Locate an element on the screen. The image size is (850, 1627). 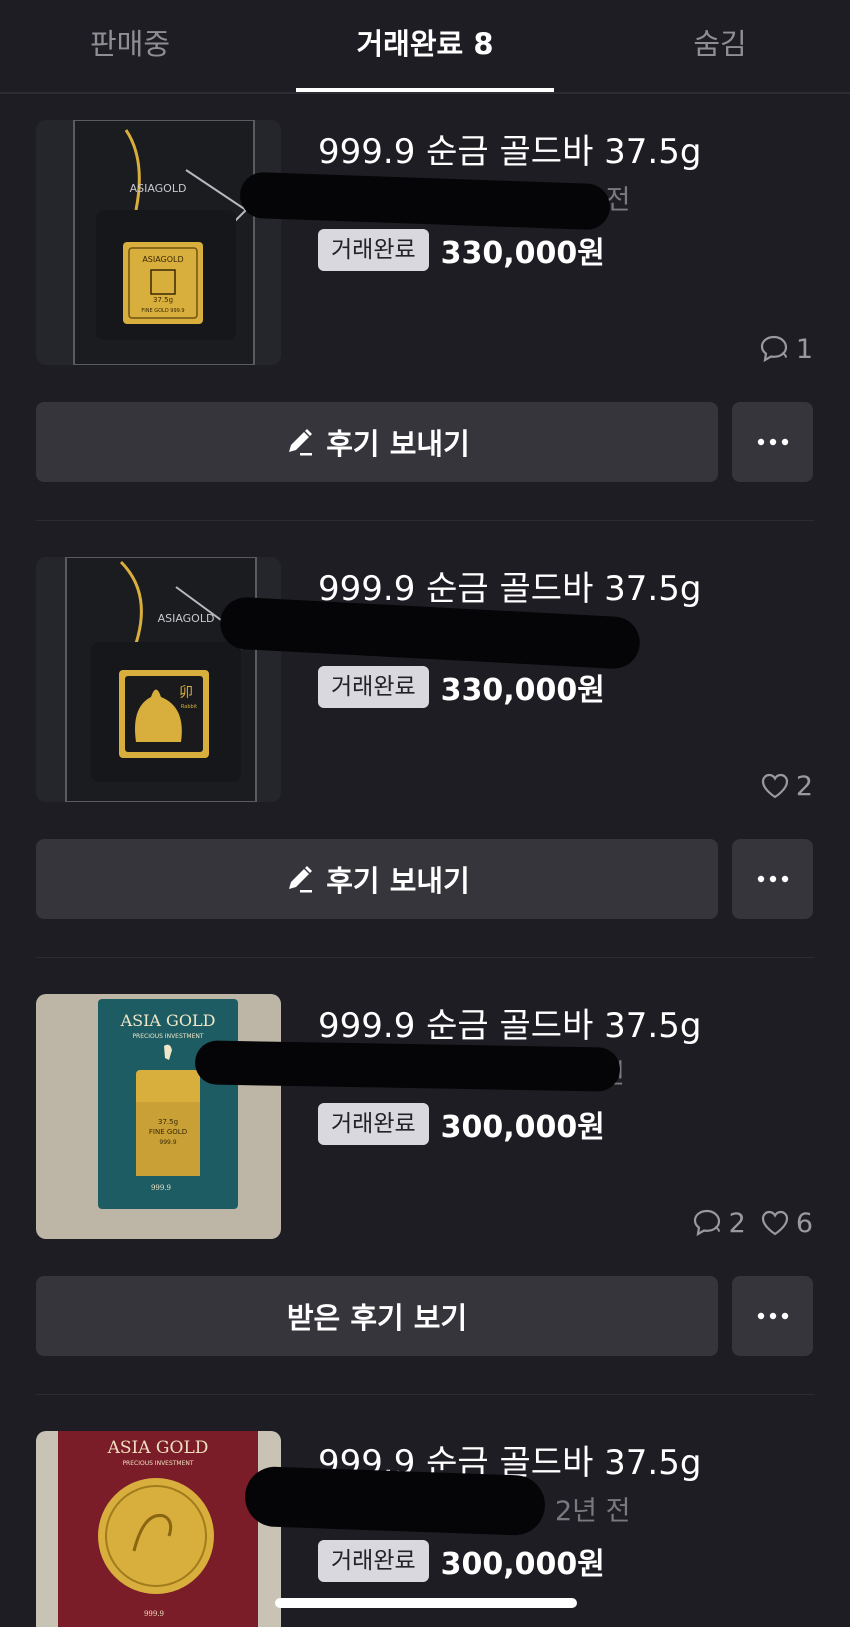
chat-count-value: 1 is located at coordinates (804, 349).